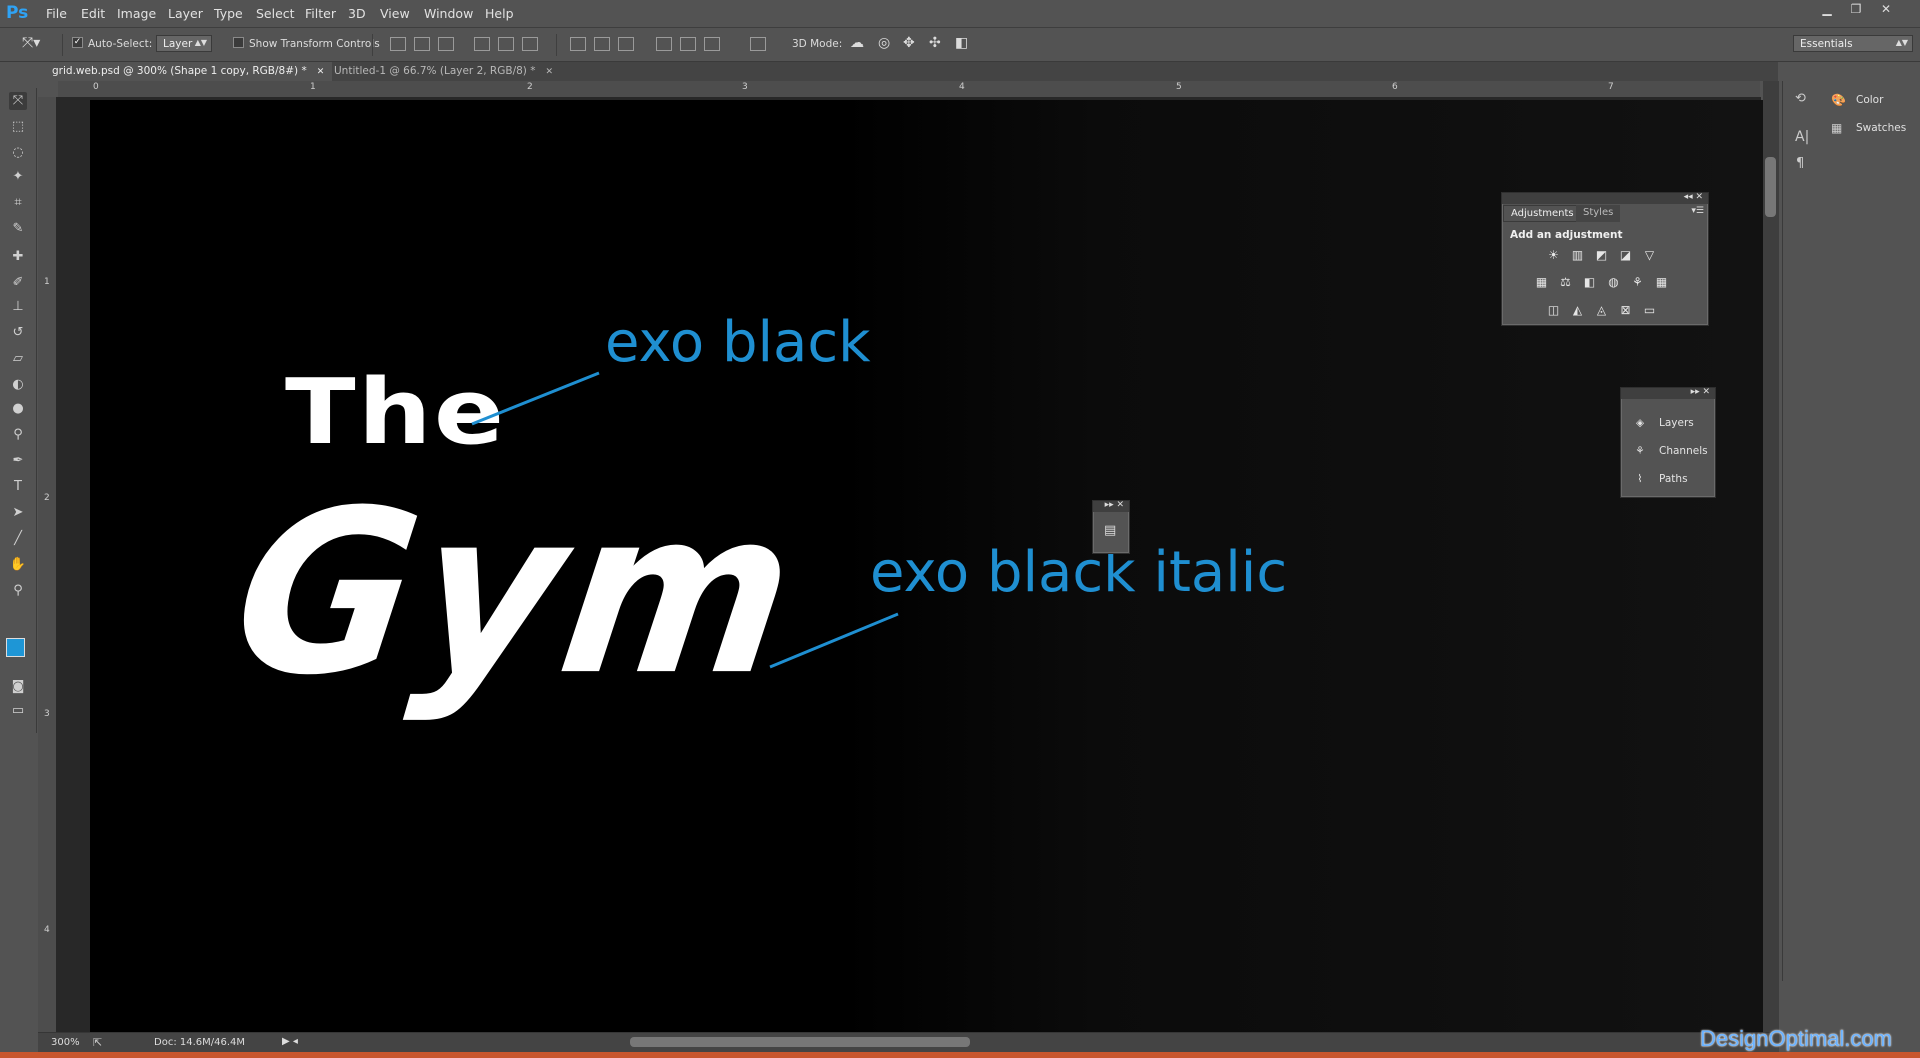  Describe the element at coordinates (395, 13) in the screenshot. I see `menu-view: View` at that location.